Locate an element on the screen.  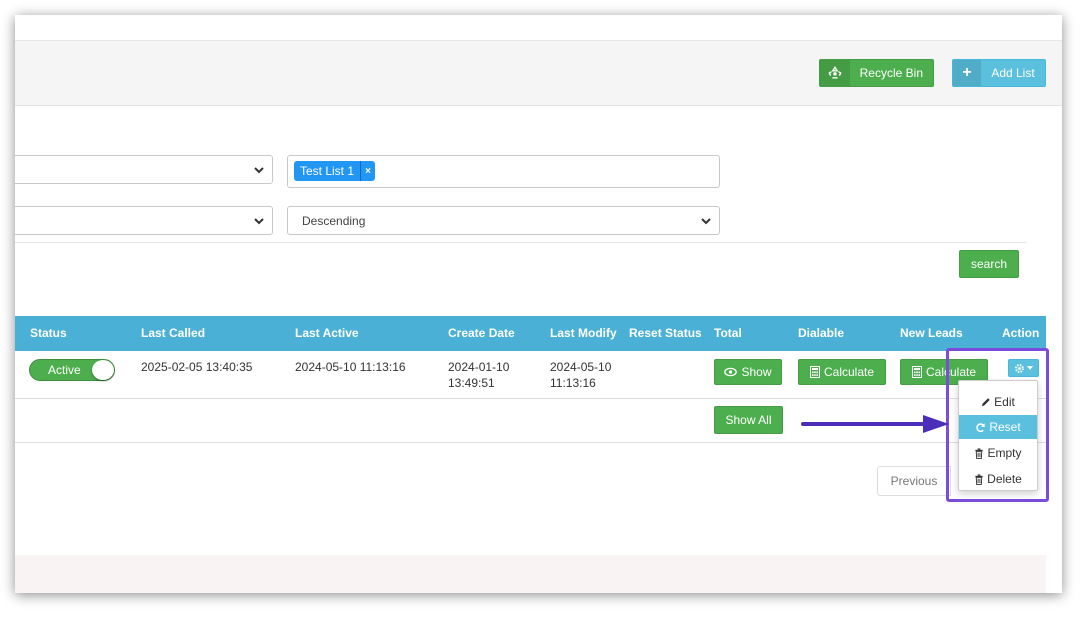
page-header: Recycle Bin + Add List is located at coordinates (538, 73).